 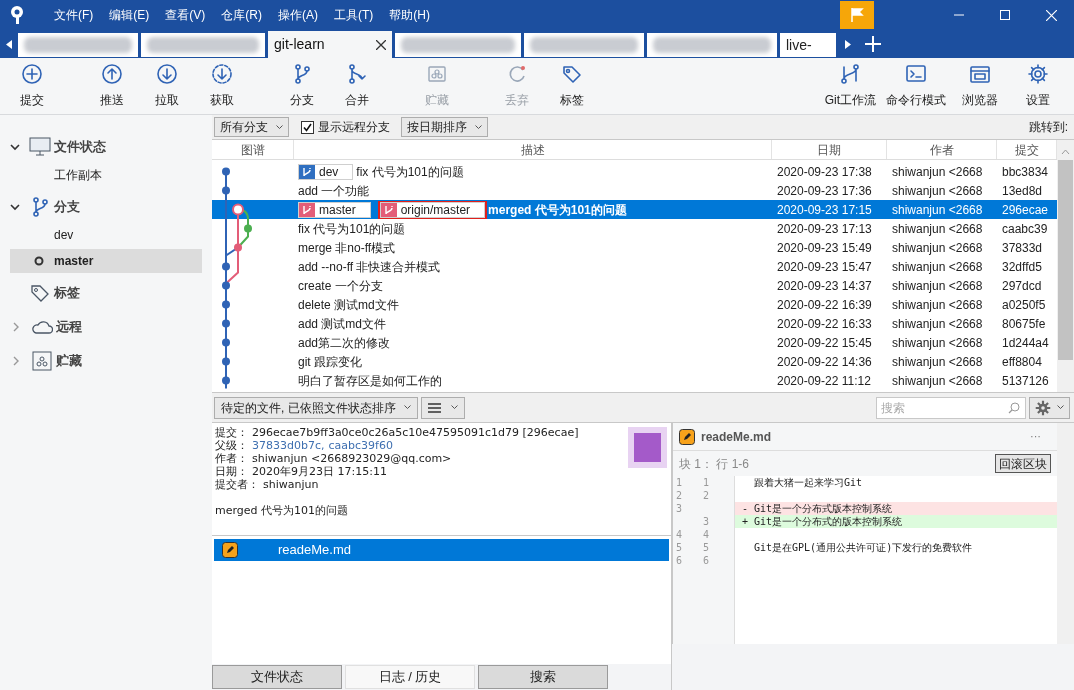 What do you see at coordinates (1038, 86) in the screenshot?
I see `toolbar-button: 设置` at bounding box center [1038, 86].